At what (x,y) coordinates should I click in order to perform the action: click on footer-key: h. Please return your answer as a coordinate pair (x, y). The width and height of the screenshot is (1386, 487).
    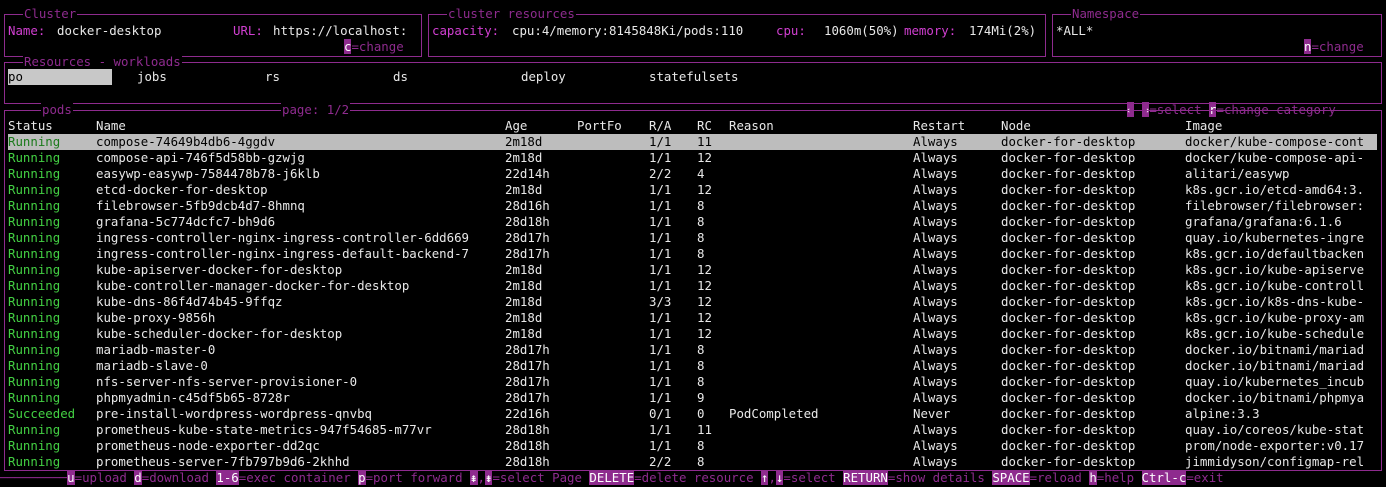
    Looking at the image, I should click on (1093, 477).